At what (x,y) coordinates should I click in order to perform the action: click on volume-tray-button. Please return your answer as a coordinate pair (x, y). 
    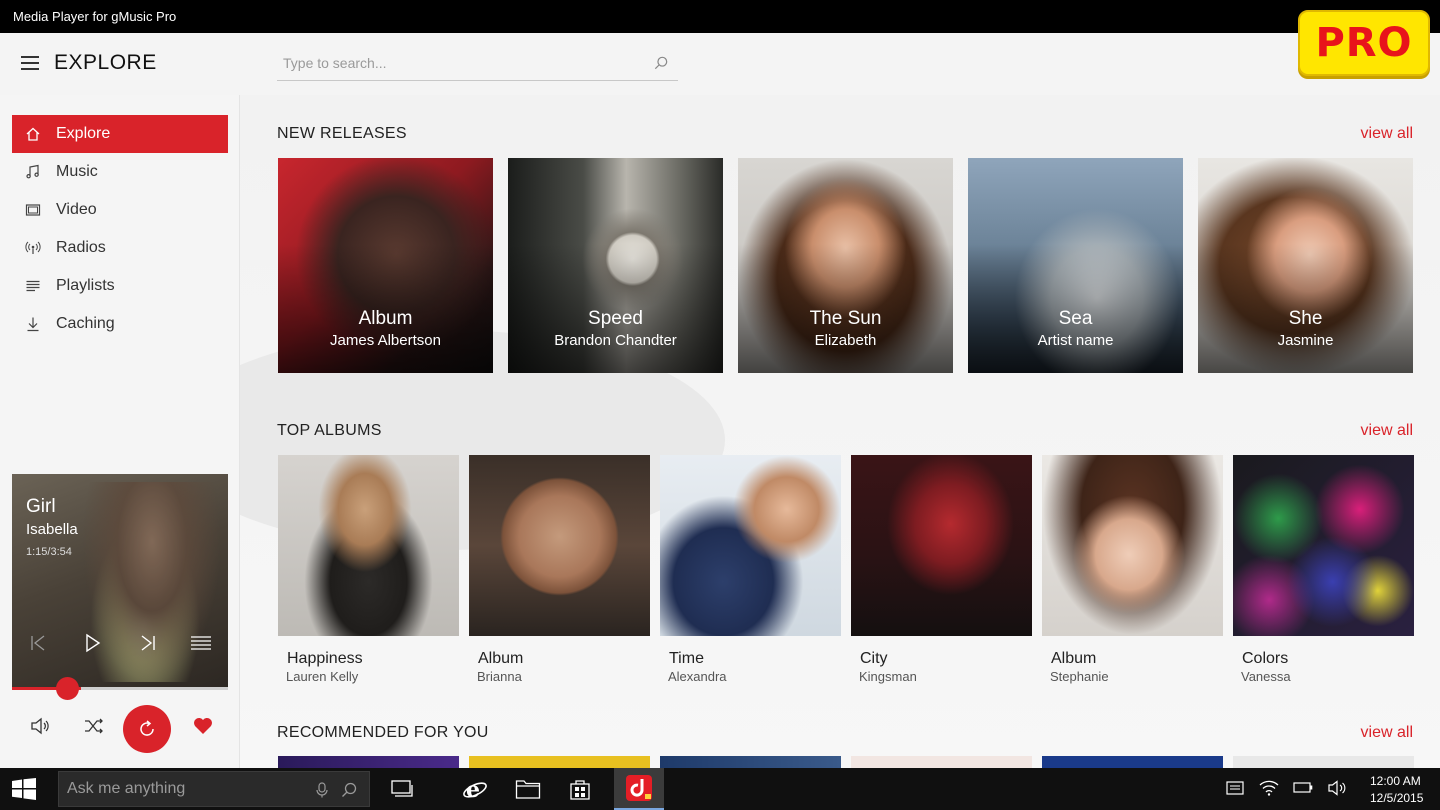
    Looking at the image, I should click on (1337, 789).